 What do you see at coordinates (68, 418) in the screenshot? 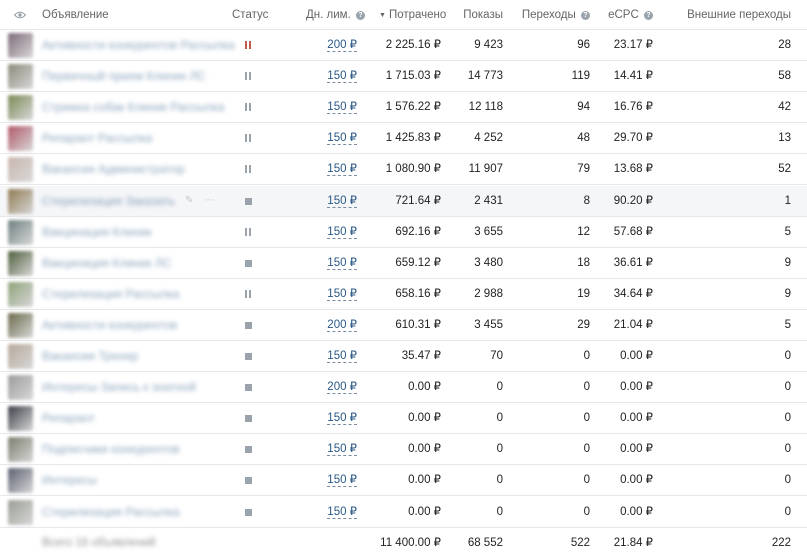
I see `ad-name-link: Репарант` at bounding box center [68, 418].